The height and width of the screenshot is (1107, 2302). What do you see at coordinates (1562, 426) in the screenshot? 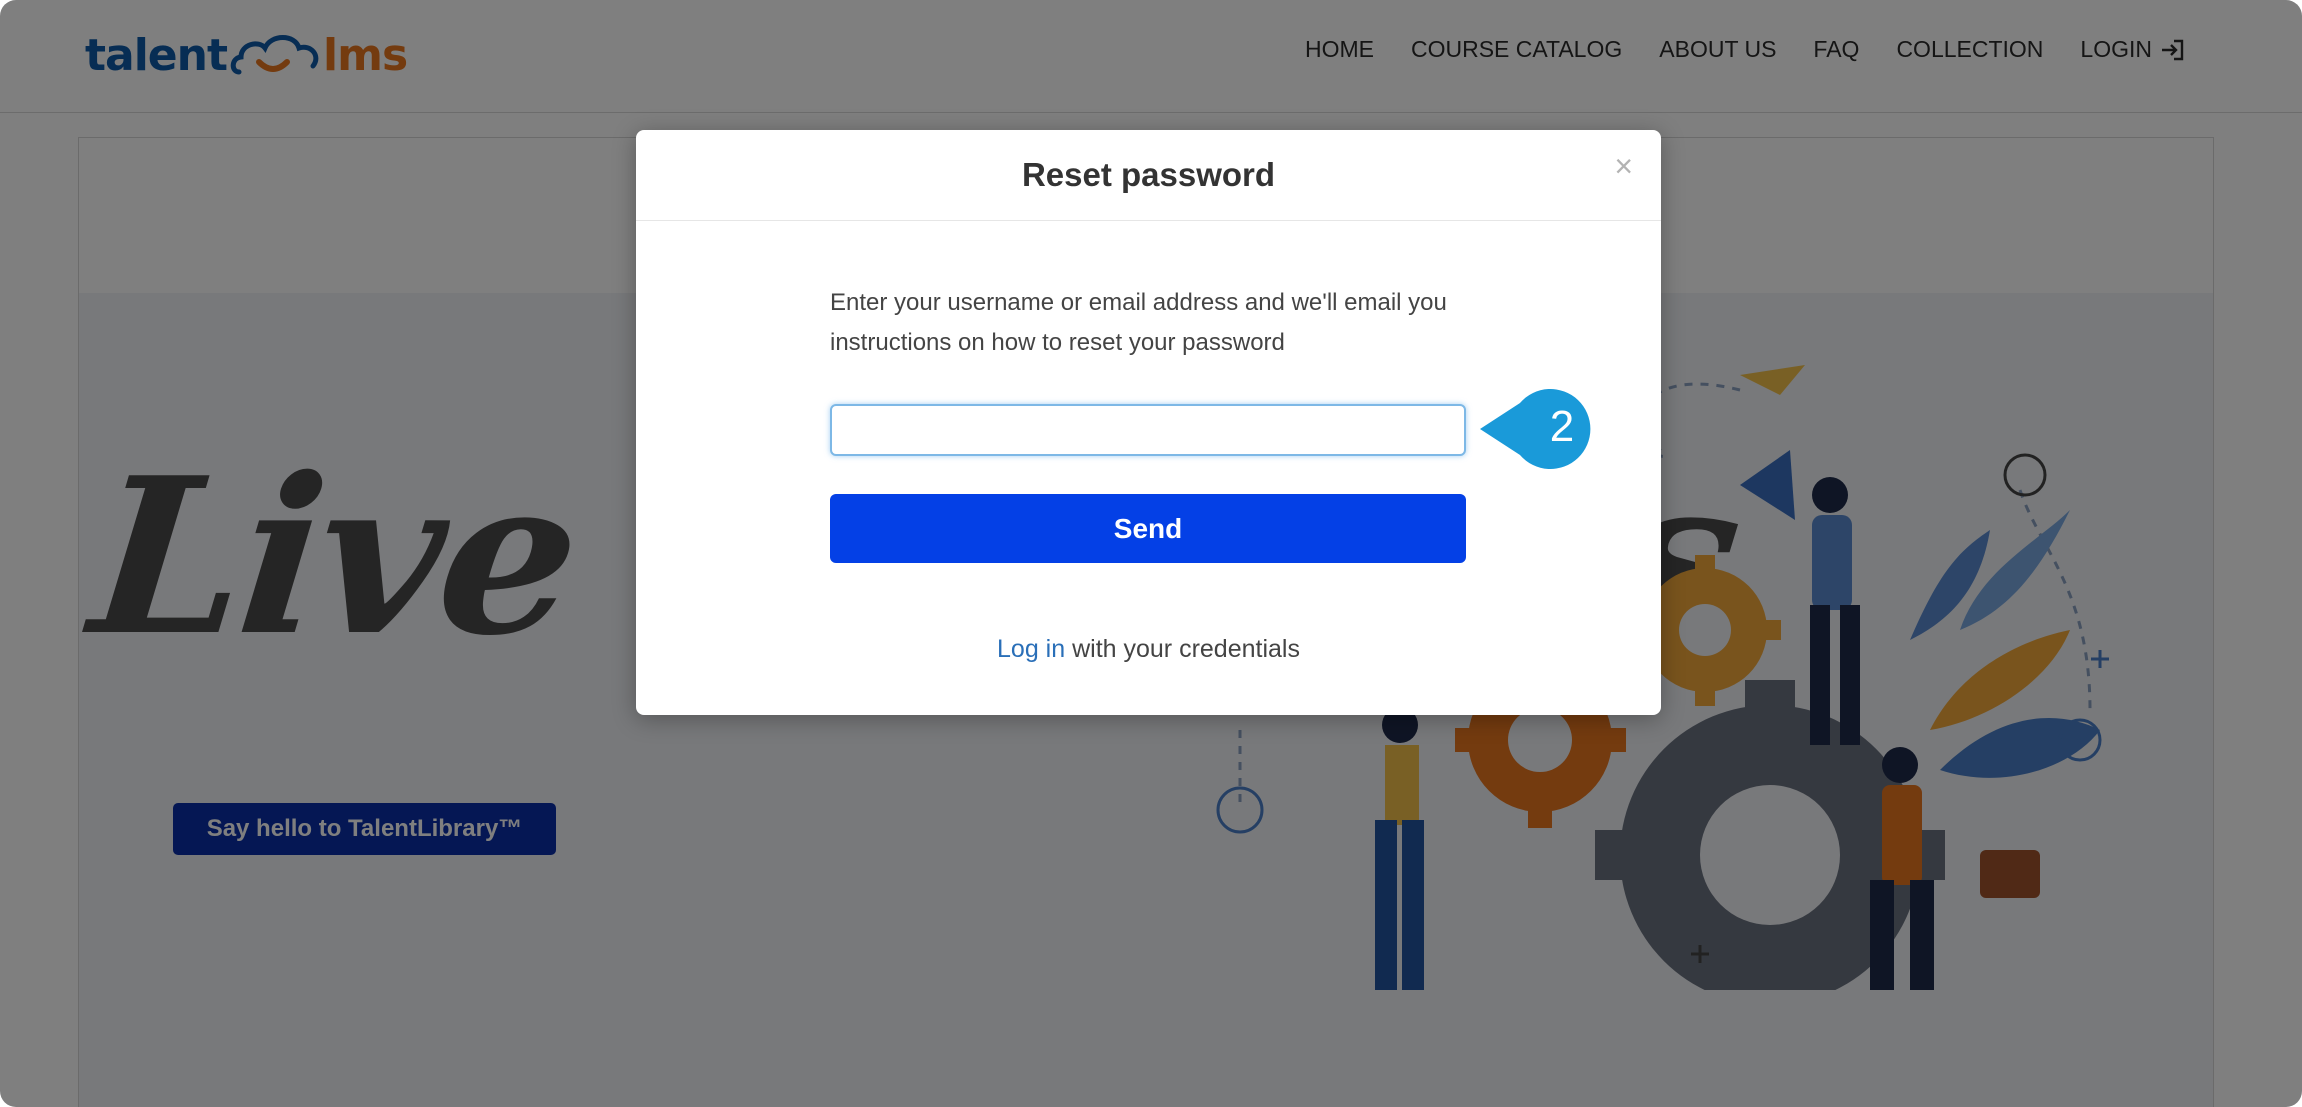
I see `step-number: 2` at bounding box center [1562, 426].